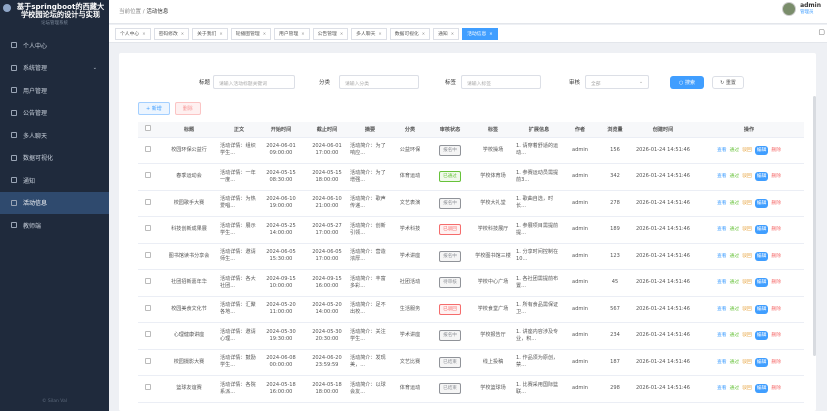  What do you see at coordinates (54, 113) in the screenshot?
I see `sidebar-item: 公告管理` at bounding box center [54, 113].